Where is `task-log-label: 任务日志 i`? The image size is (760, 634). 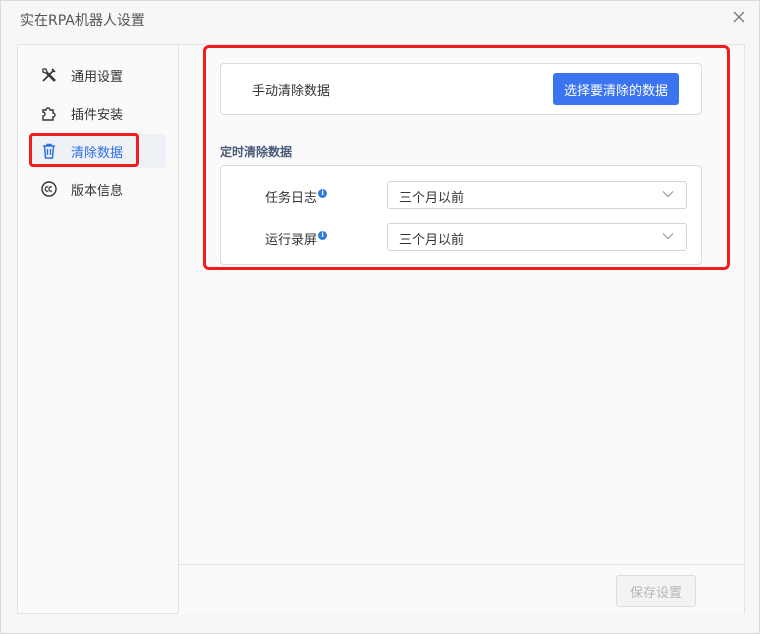 task-log-label: 任务日志 i is located at coordinates (296, 196).